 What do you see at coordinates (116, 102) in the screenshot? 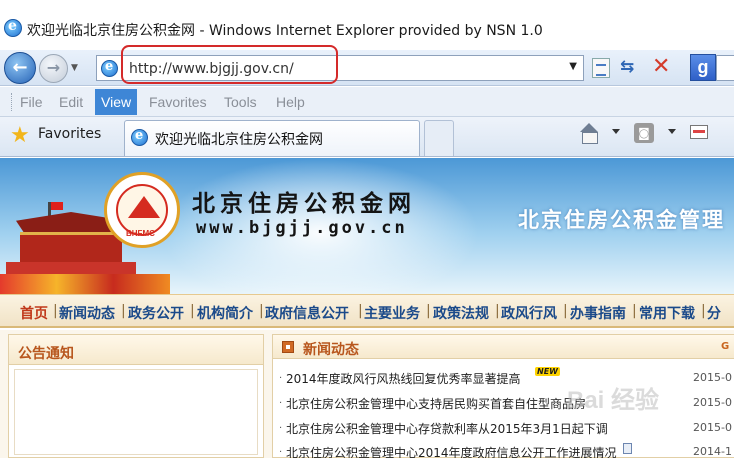
I see `menu-view: View` at bounding box center [116, 102].